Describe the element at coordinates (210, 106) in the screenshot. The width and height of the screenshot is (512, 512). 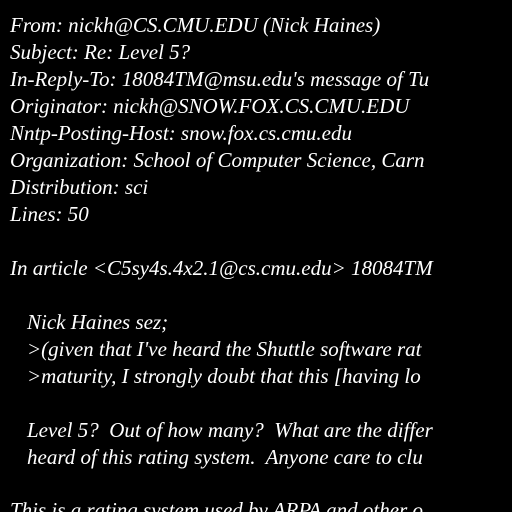
I see `header-originator: Originator: nickh@SNOW.FOX.CS.CMU.EDU` at that location.